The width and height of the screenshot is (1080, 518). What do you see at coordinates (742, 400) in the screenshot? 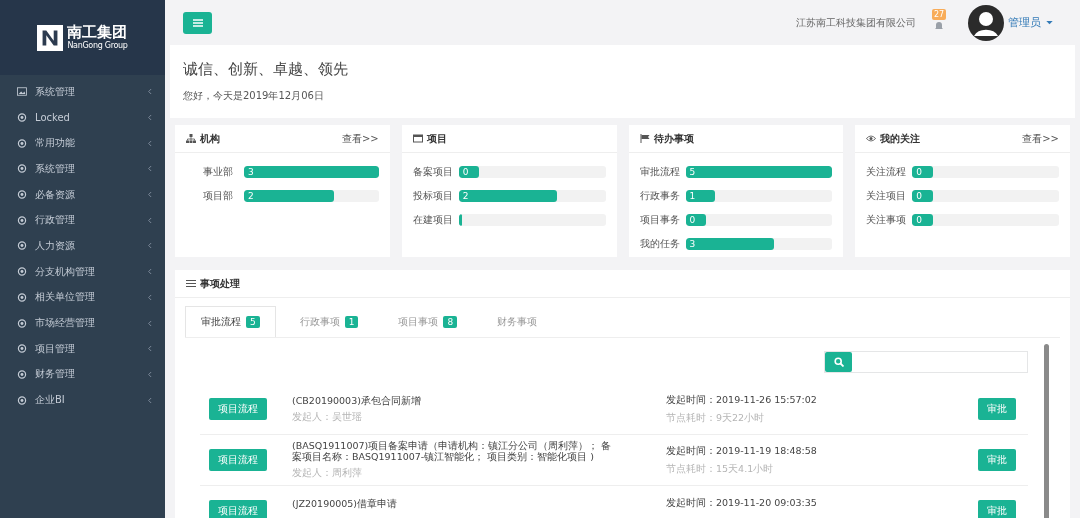
I see `start-time: 发起时间：2019-11-26 15:57:02` at bounding box center [742, 400].